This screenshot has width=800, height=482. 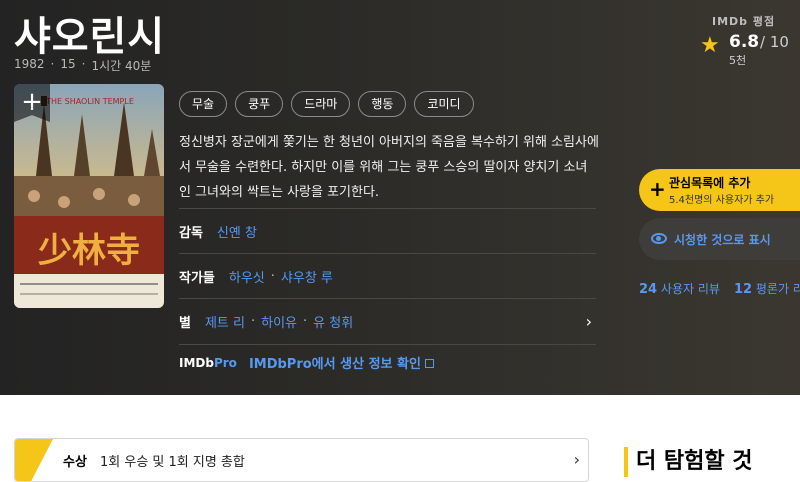 What do you see at coordinates (657, 189) in the screenshot?
I see `plus-icon: +` at bounding box center [657, 189].